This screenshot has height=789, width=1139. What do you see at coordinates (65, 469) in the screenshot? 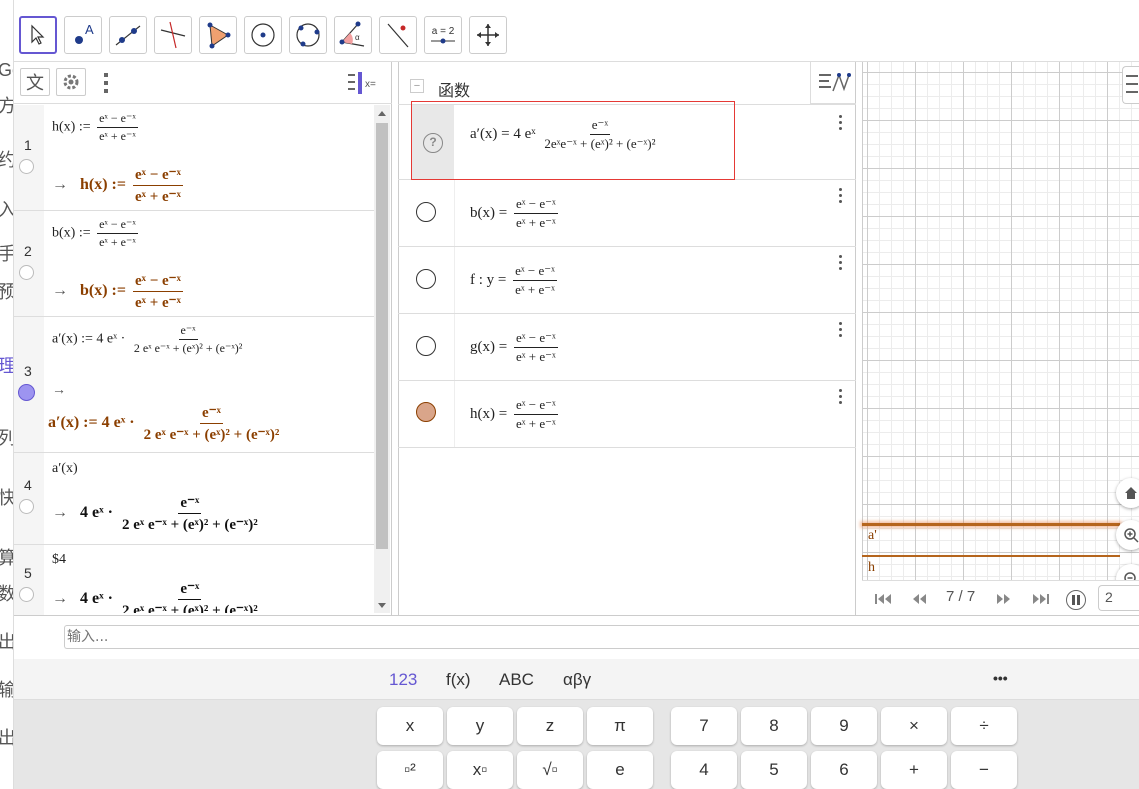
I see `cas-input-4: a′(x)` at bounding box center [65, 469].